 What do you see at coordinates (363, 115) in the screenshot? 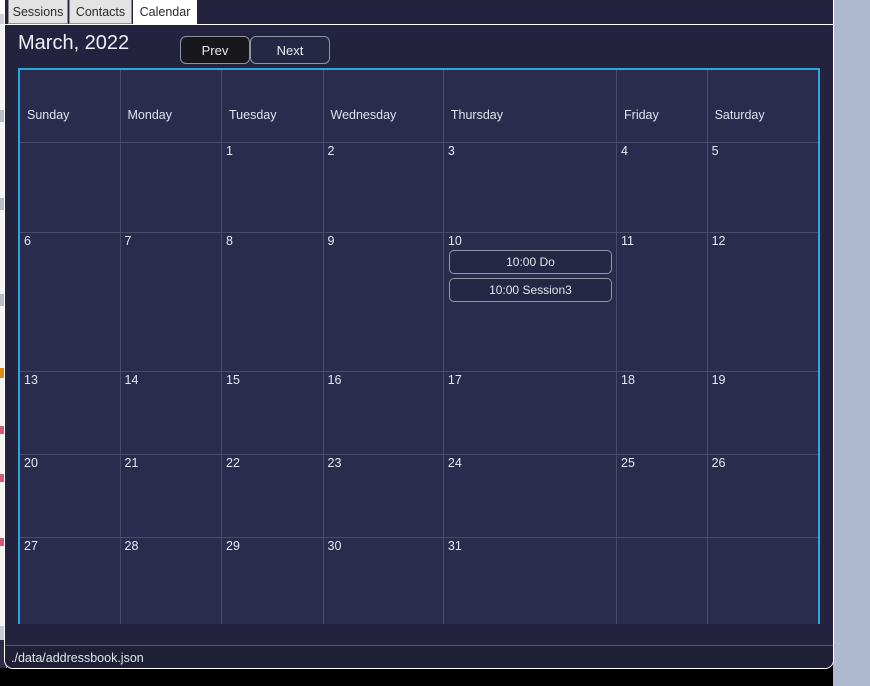
I see `day-of-week-label: Wednesday` at bounding box center [363, 115].